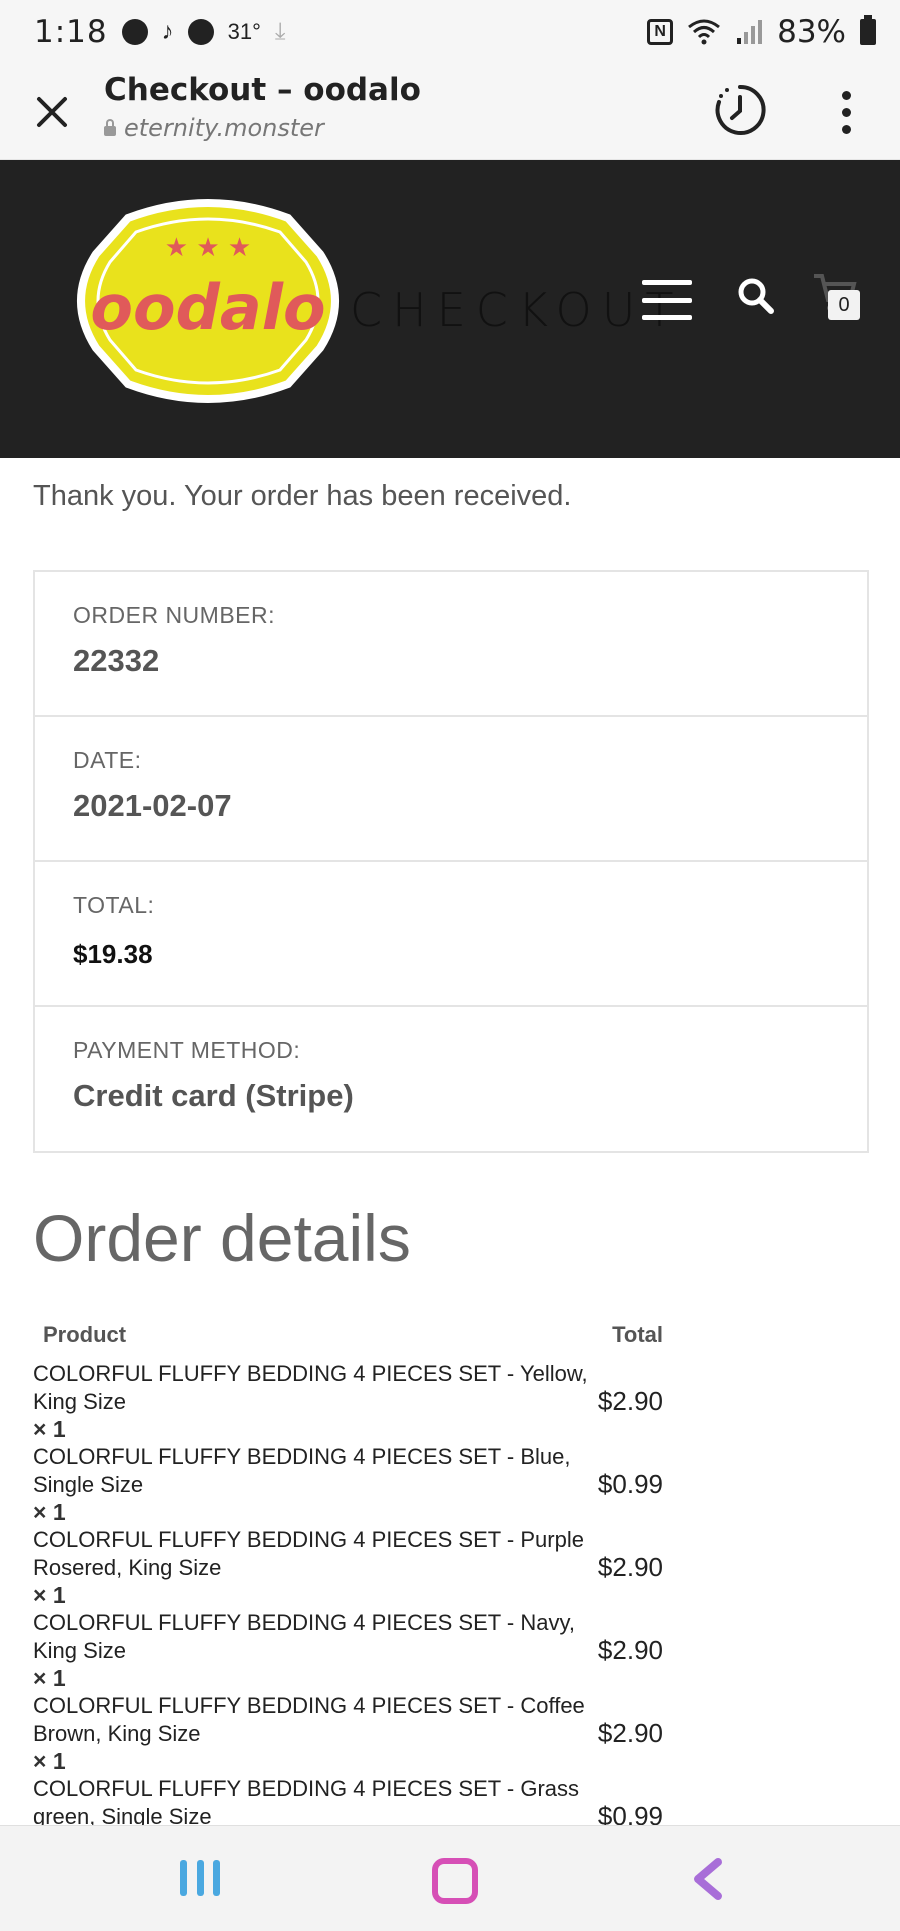 The height and width of the screenshot is (1931, 900). I want to click on url-row: eternity.monster, so click(262, 128).